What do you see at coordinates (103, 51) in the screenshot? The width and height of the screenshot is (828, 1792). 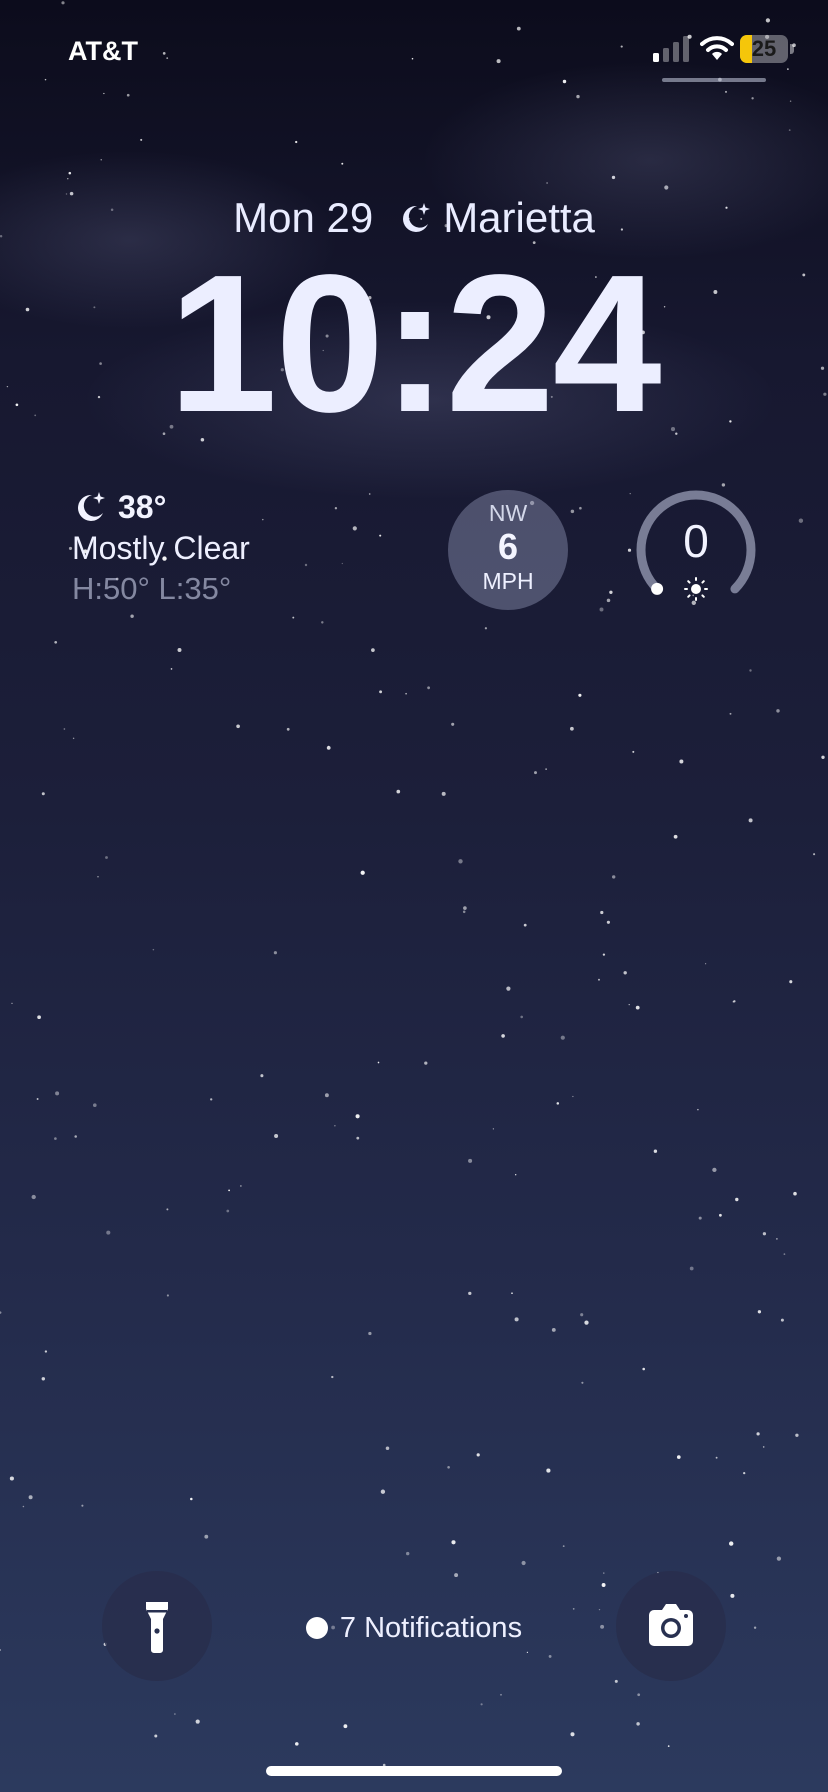 I see `carrier-label: AT&T` at bounding box center [103, 51].